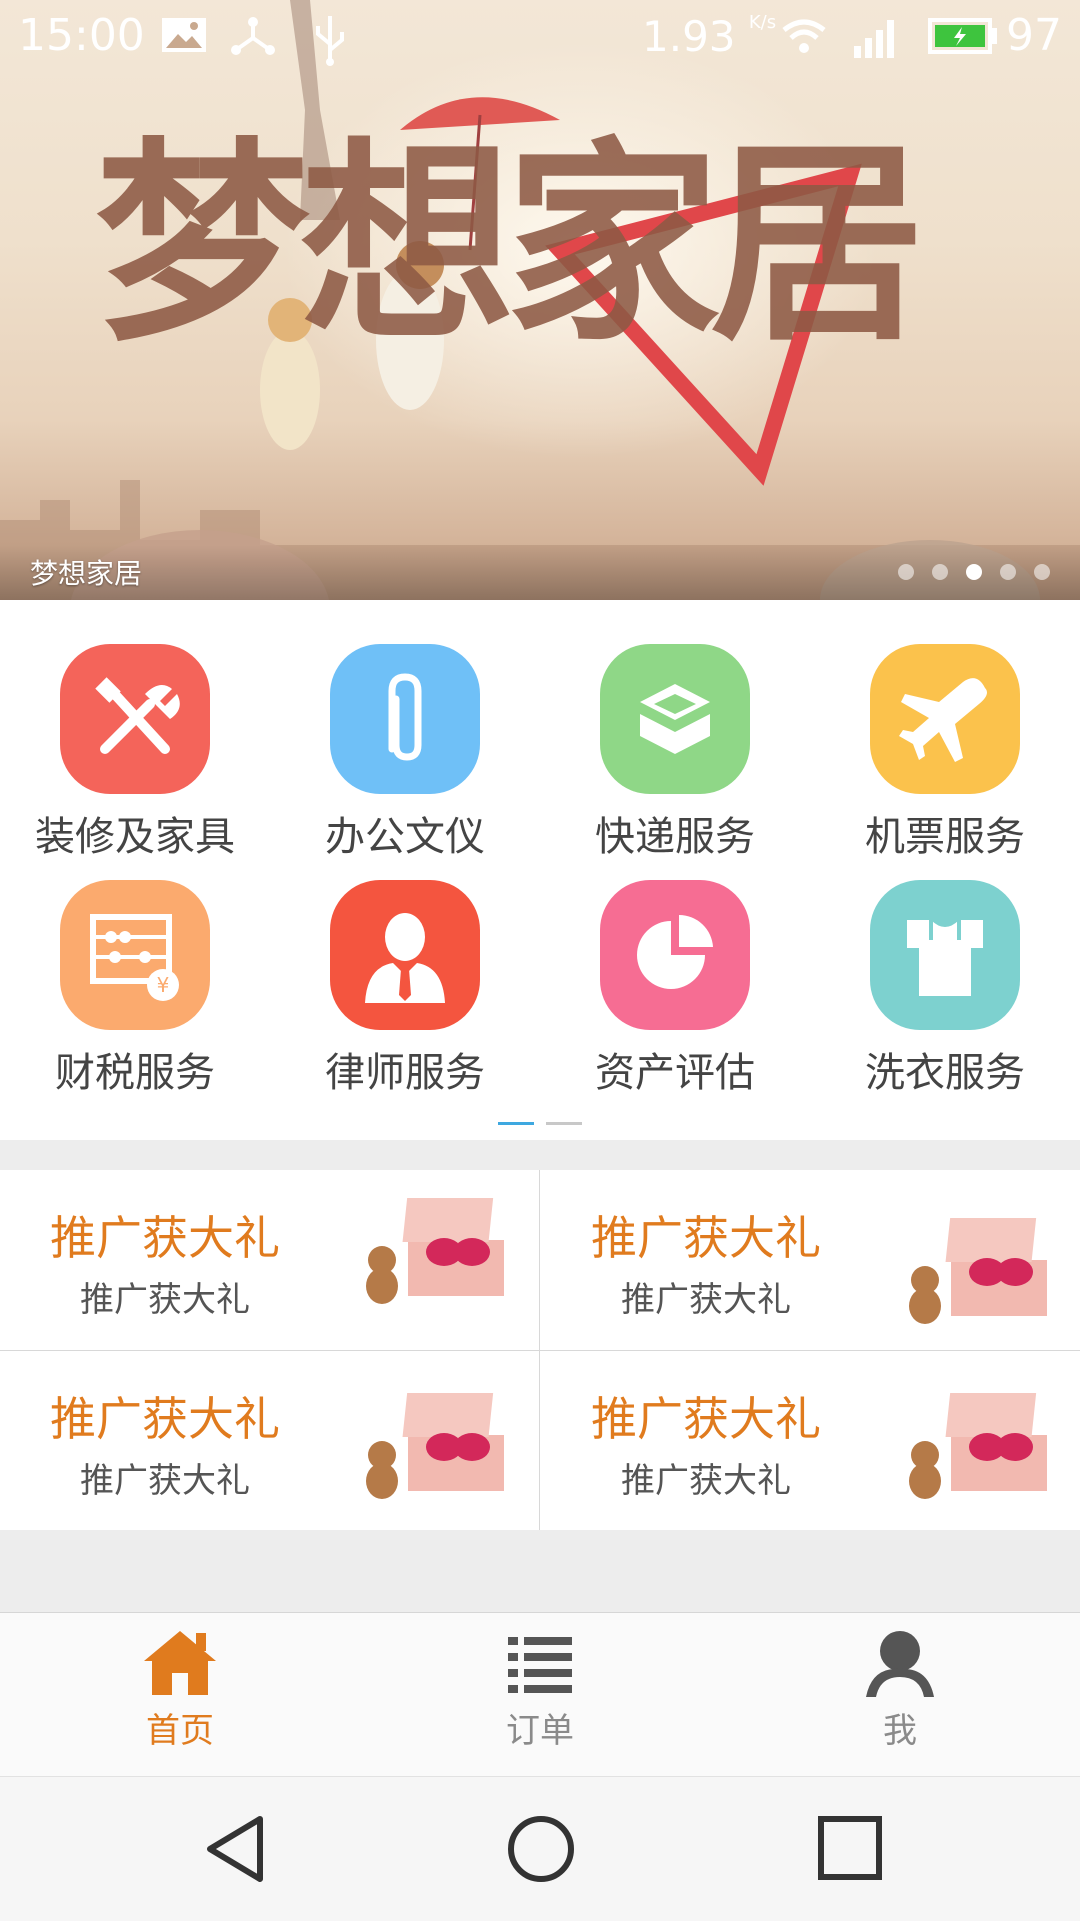 This screenshot has height=1921, width=1080. Describe the element at coordinates (850, 1849) in the screenshot. I see `recents-icon` at that location.